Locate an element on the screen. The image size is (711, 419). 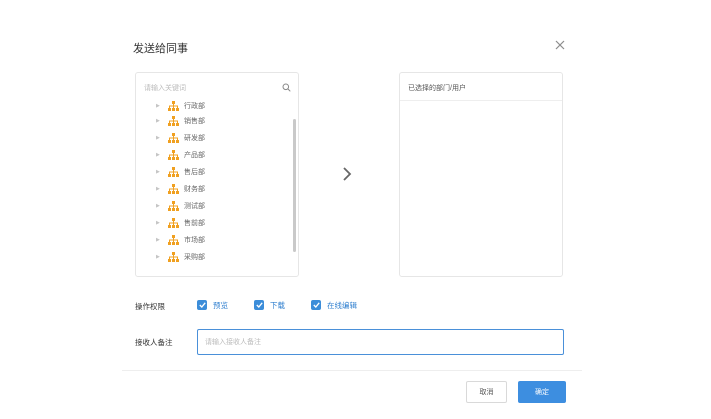
permission-download: 下载 is located at coordinates (269, 305).